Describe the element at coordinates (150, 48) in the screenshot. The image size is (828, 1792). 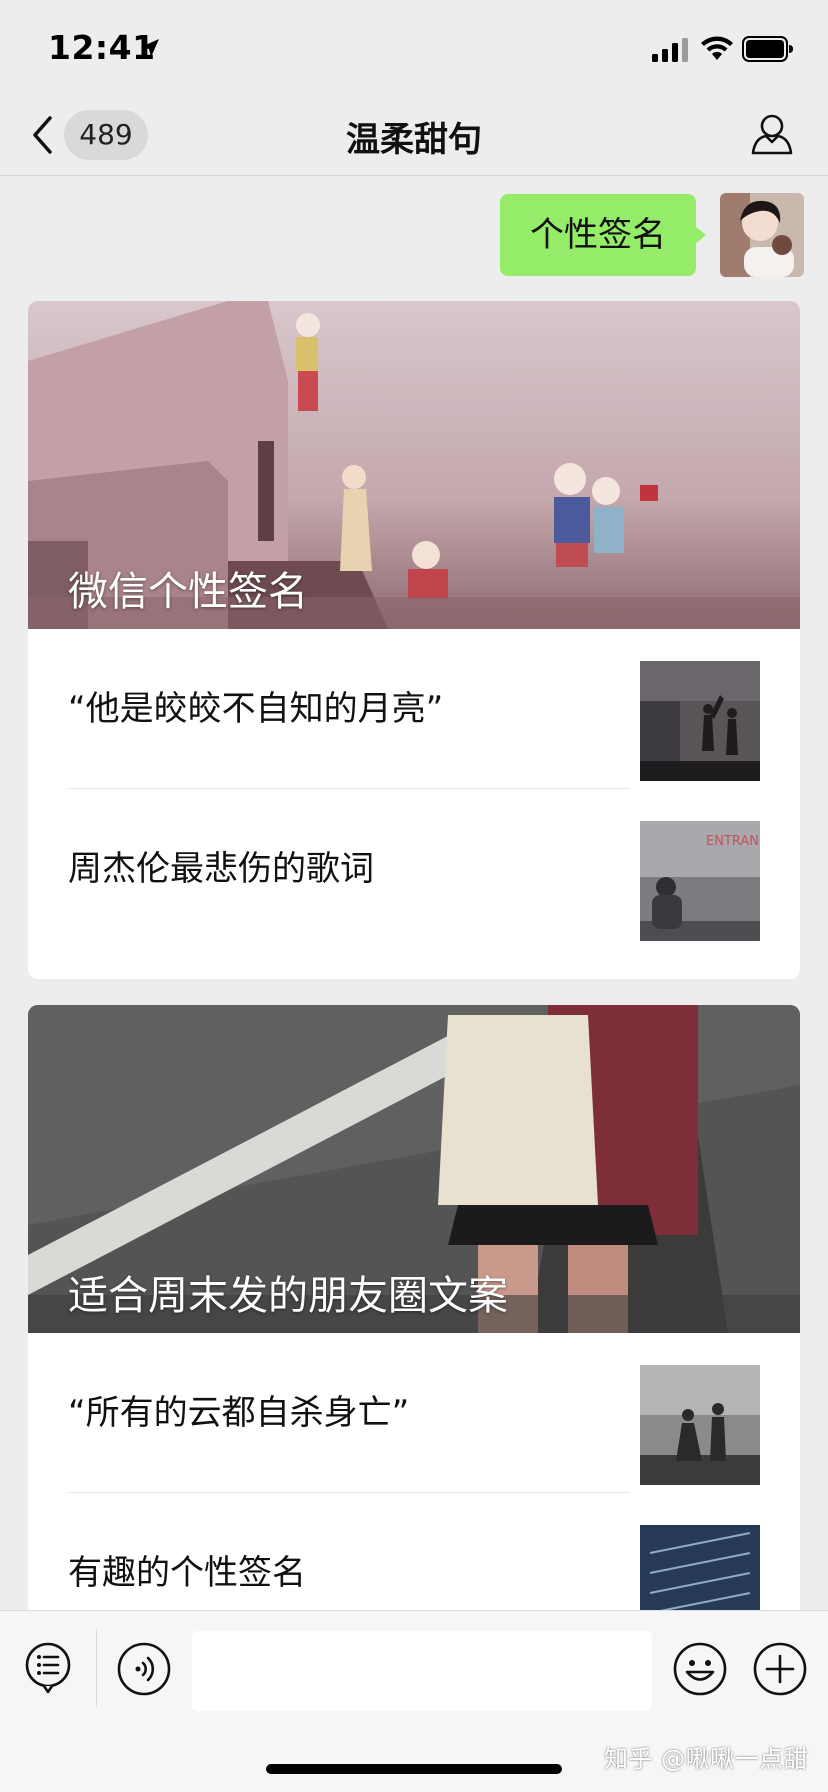
I see `location-arrow-icon` at that location.